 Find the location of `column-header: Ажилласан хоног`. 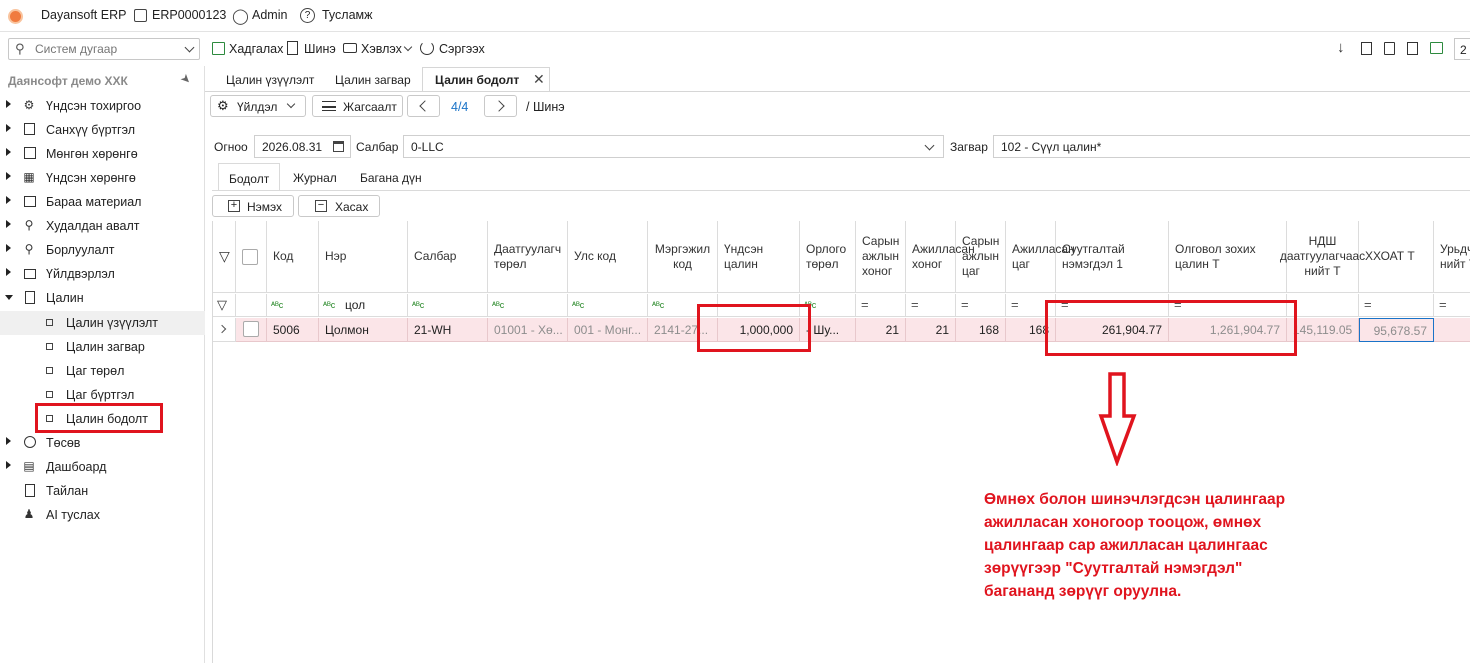

column-header: Ажилласан хоног is located at coordinates (940, 257).